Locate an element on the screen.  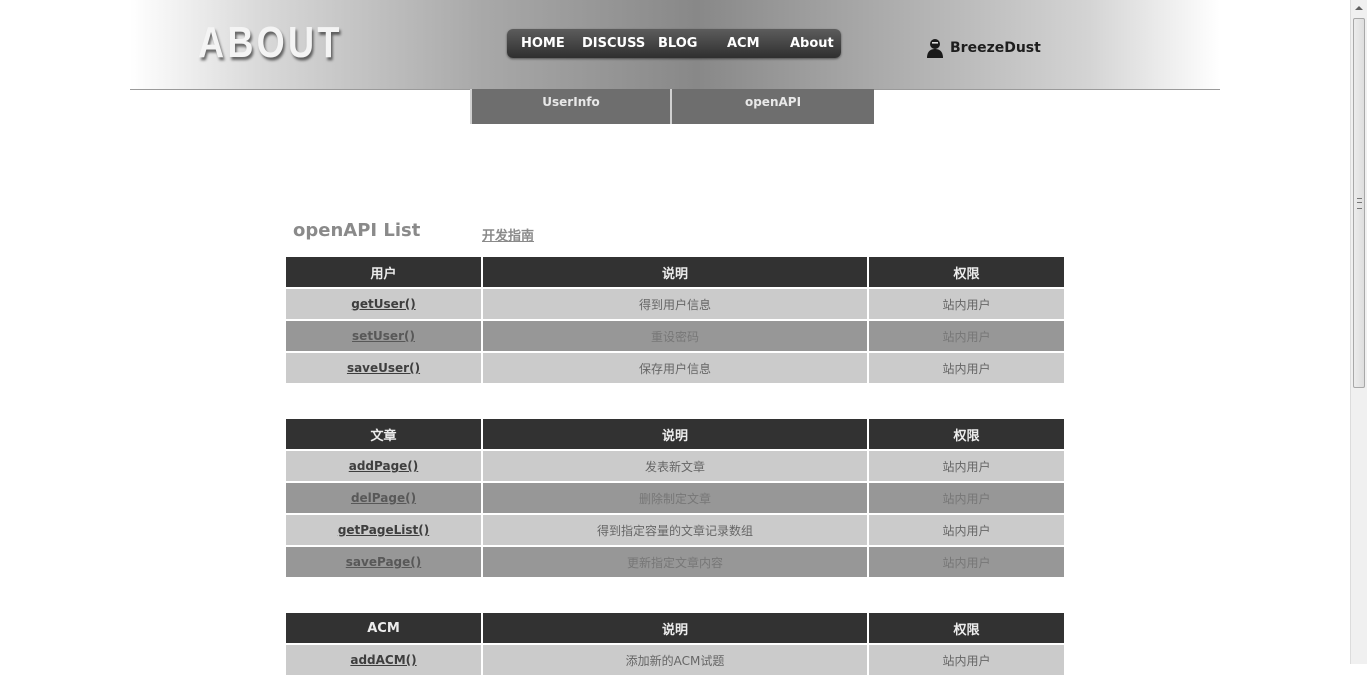
api-link-addacm: addACM() is located at coordinates (383, 660).